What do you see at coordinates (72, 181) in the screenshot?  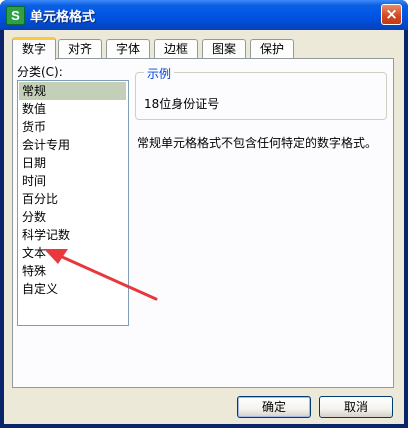 I see `list-item: 时间` at bounding box center [72, 181].